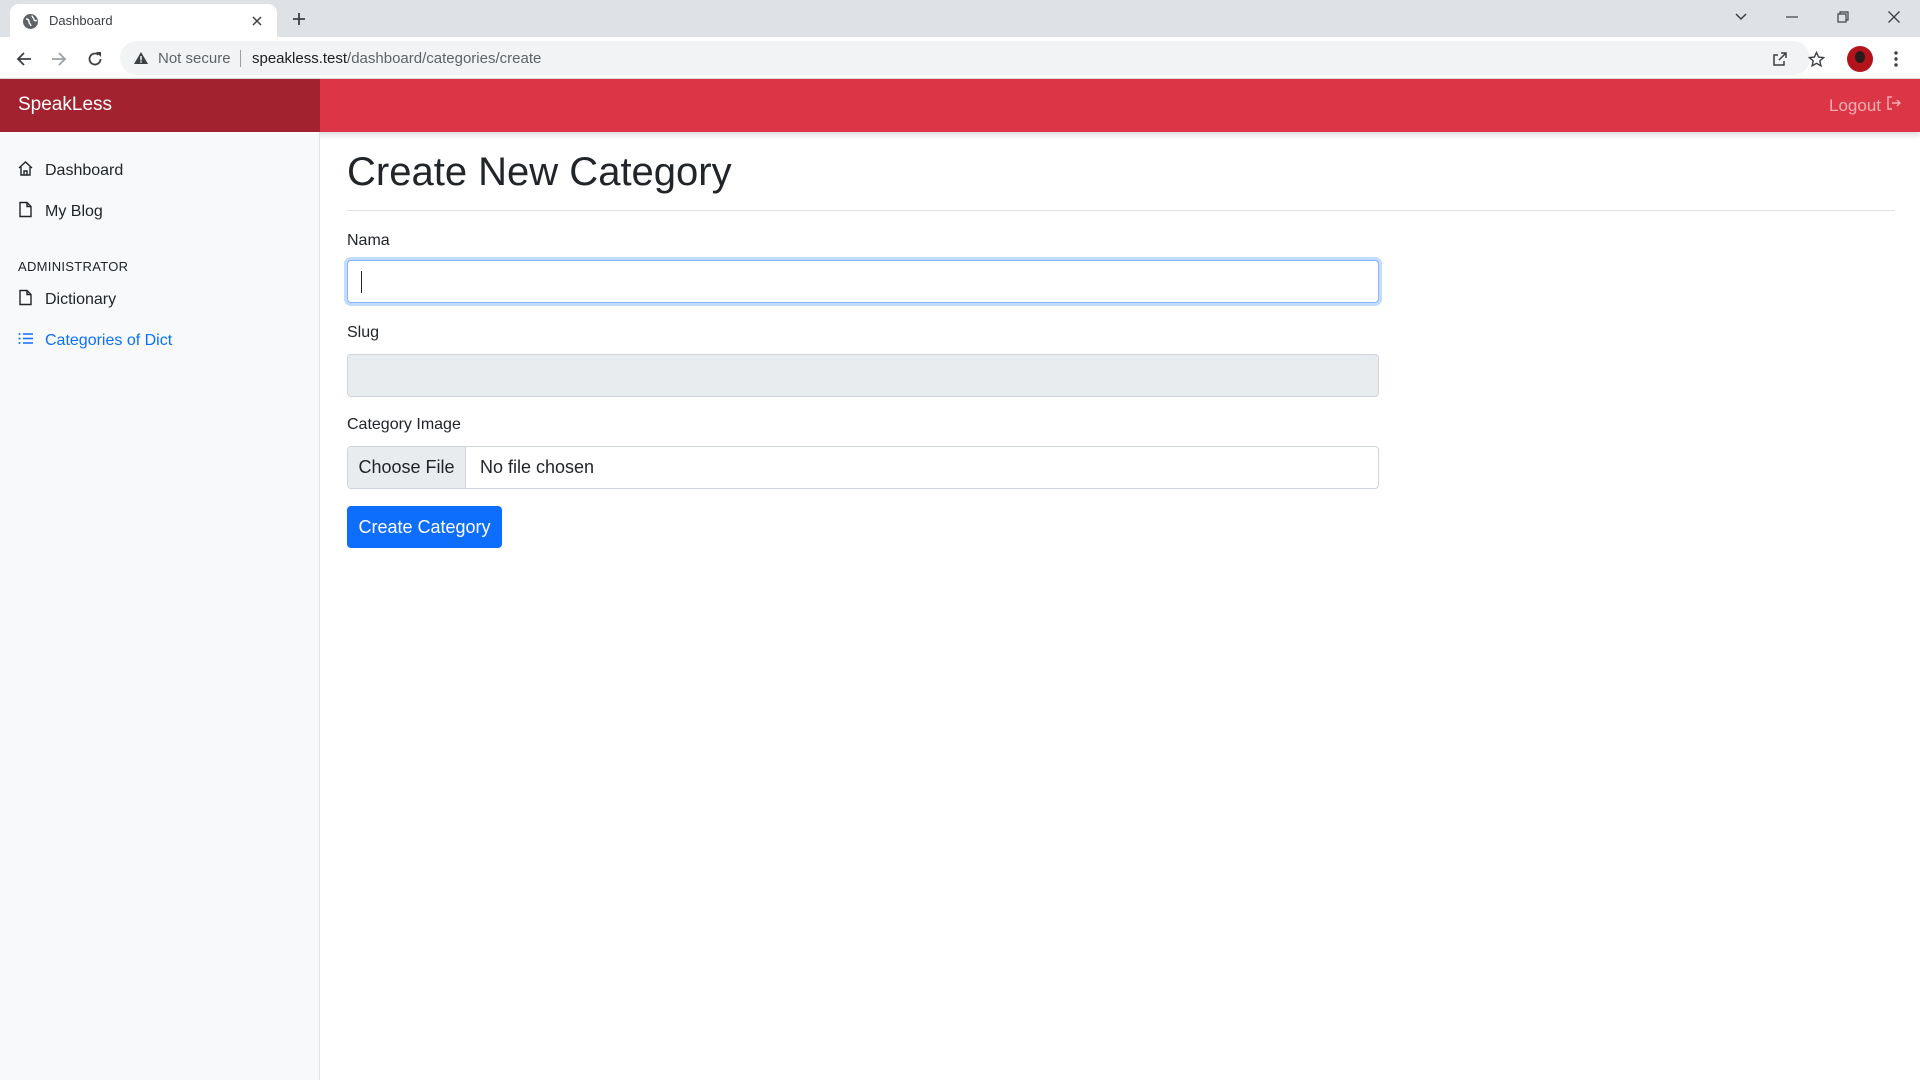 The image size is (1920, 1080). Describe the element at coordinates (444, 58) in the screenshot. I see `url-path: /dashboard/categories/create` at that location.